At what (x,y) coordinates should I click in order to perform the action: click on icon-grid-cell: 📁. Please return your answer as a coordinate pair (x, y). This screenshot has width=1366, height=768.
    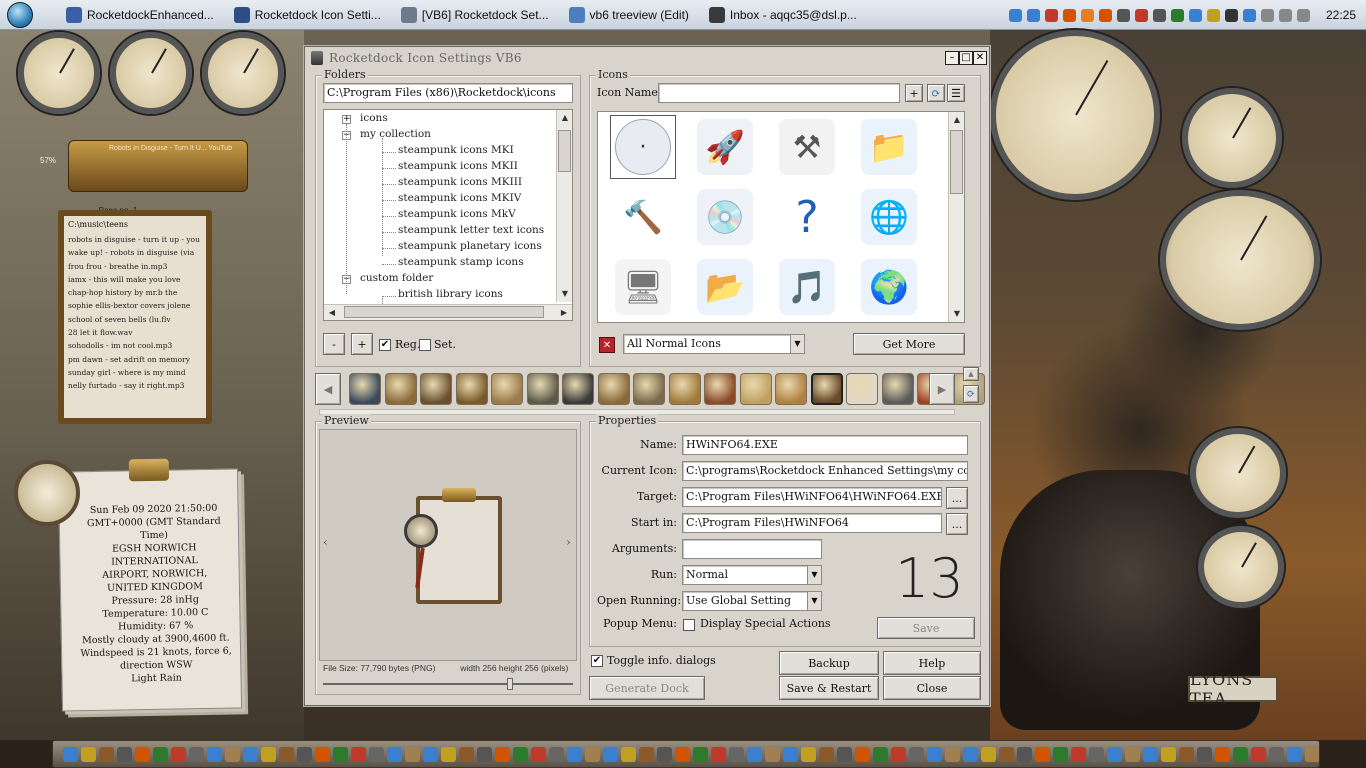
    Looking at the image, I should click on (889, 147).